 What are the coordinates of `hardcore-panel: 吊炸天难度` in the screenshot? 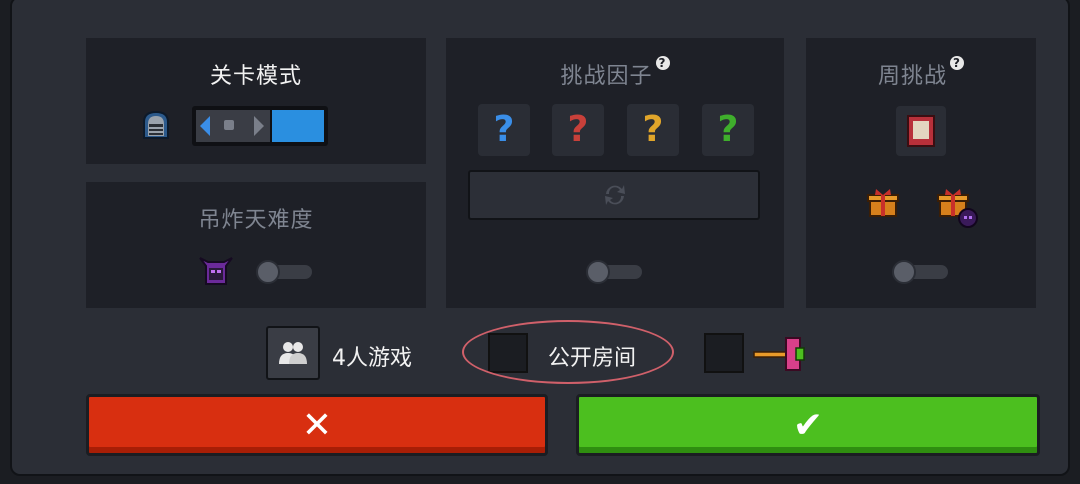 It's located at (256, 245).